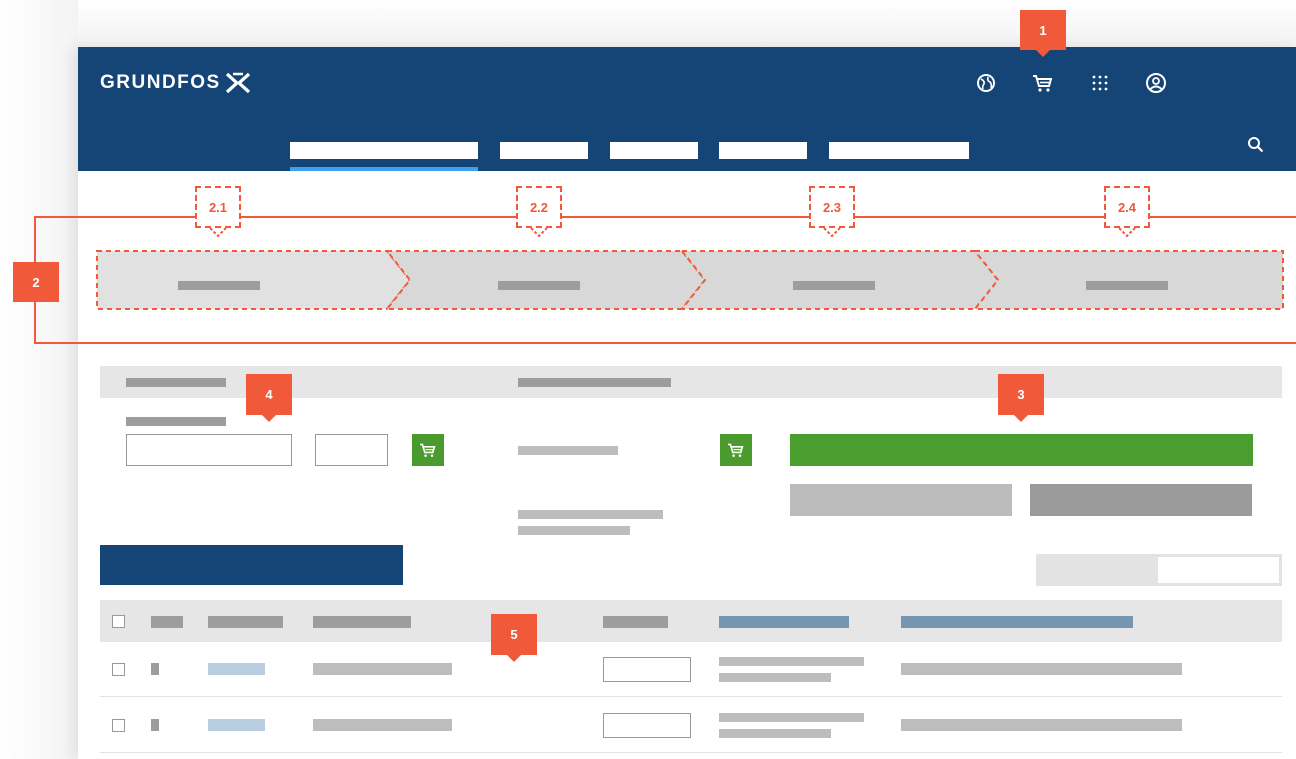 Image resolution: width=1296 pixels, height=759 pixels. I want to click on callout-2-4: 2.4, so click(1127, 207).